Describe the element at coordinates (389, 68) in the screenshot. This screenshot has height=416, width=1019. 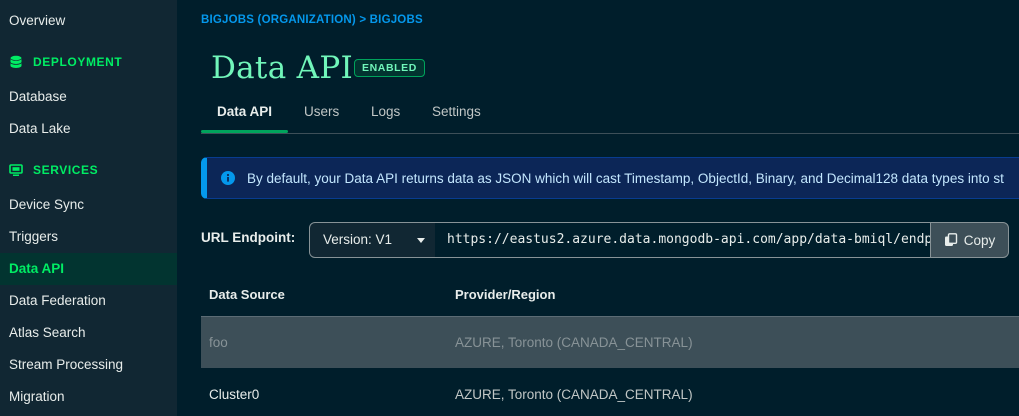
I see `status-badge: ENABLED` at that location.